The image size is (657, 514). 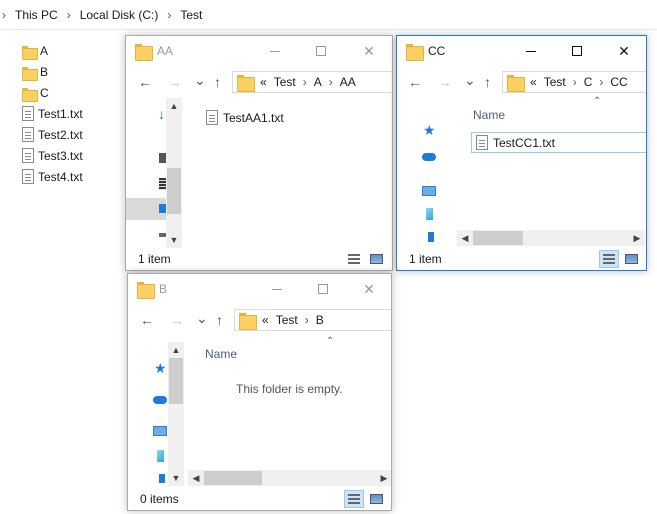 I want to click on breadcrumb-local-disk: Local Disk (C:), so click(x=119, y=15).